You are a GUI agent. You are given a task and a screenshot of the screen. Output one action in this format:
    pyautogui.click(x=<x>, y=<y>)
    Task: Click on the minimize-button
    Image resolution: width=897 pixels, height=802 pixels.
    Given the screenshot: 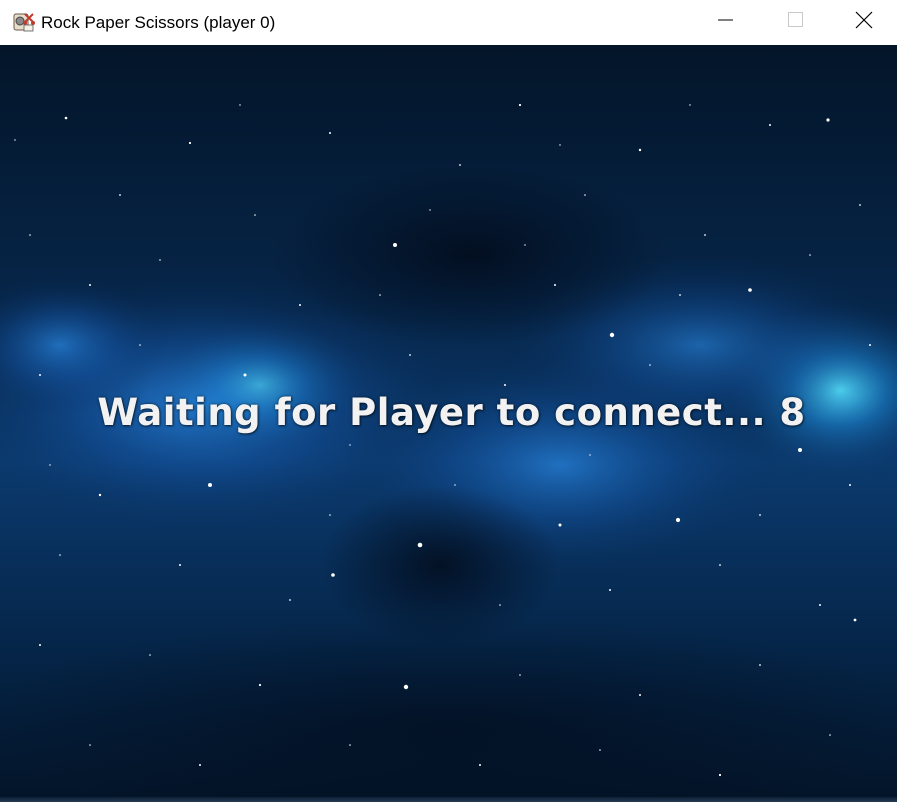 What is the action you would take?
    pyautogui.click(x=725, y=22)
    